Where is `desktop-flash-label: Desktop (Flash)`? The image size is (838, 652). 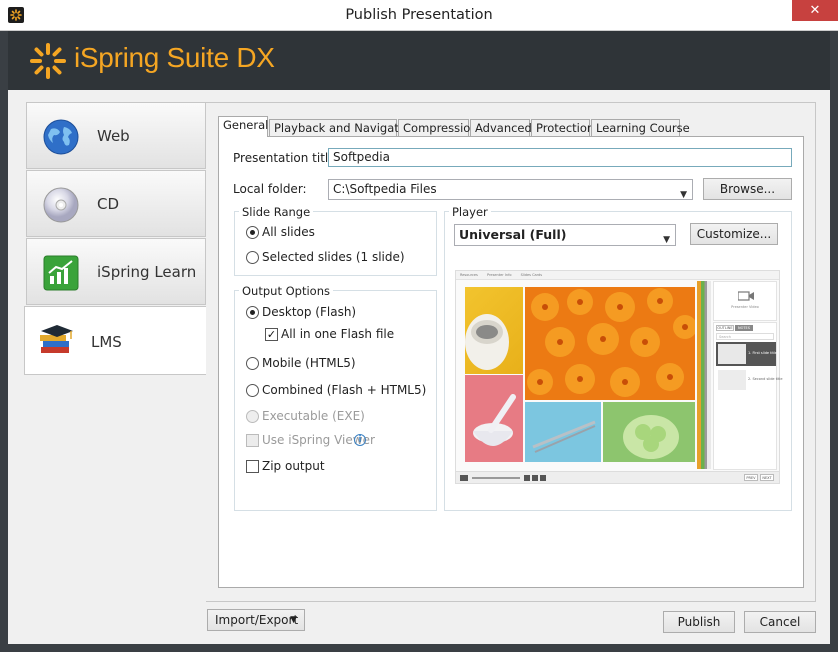 desktop-flash-label: Desktop (Flash) is located at coordinates (309, 312).